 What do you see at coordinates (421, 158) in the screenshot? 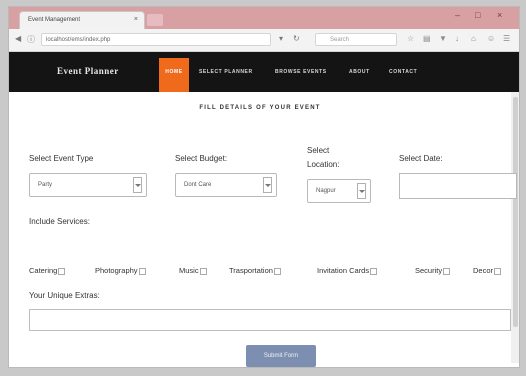
I see `date-label: Select Date:` at bounding box center [421, 158].